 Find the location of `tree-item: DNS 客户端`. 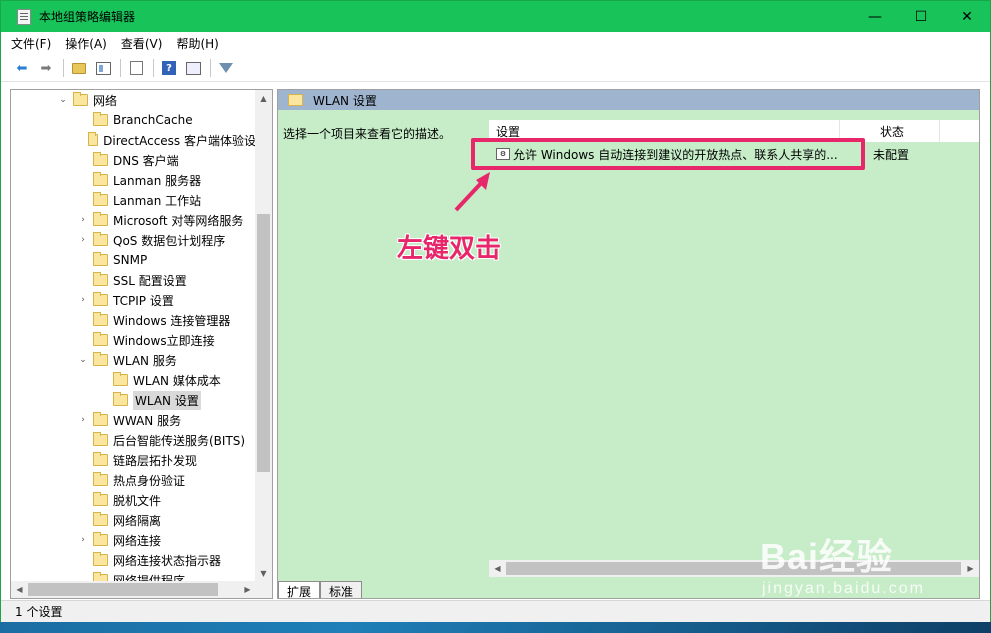

tree-item: DNS 客户端 is located at coordinates (133, 160).